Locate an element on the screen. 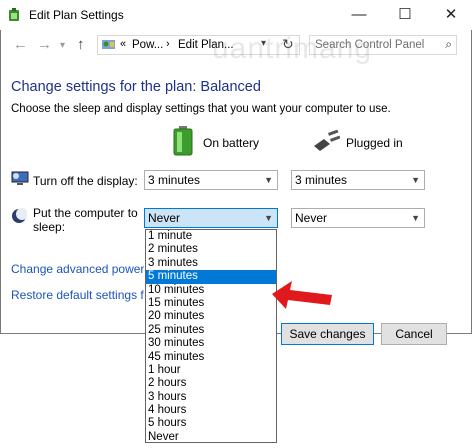 This screenshot has width=474, height=448. display-on-battery-select: 3 minutes ▼ is located at coordinates (211, 180).